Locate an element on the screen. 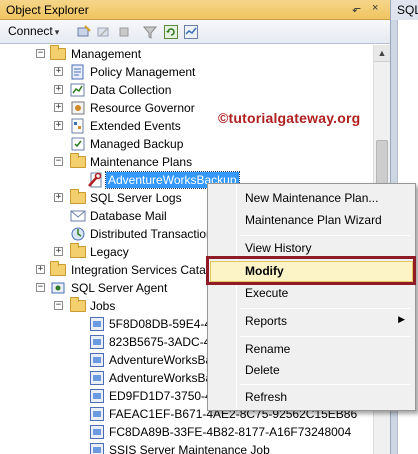 The height and width of the screenshot is (454, 418). object-explorer-titlebar: Object Explorer ⬐ × is located at coordinates (195, 10).